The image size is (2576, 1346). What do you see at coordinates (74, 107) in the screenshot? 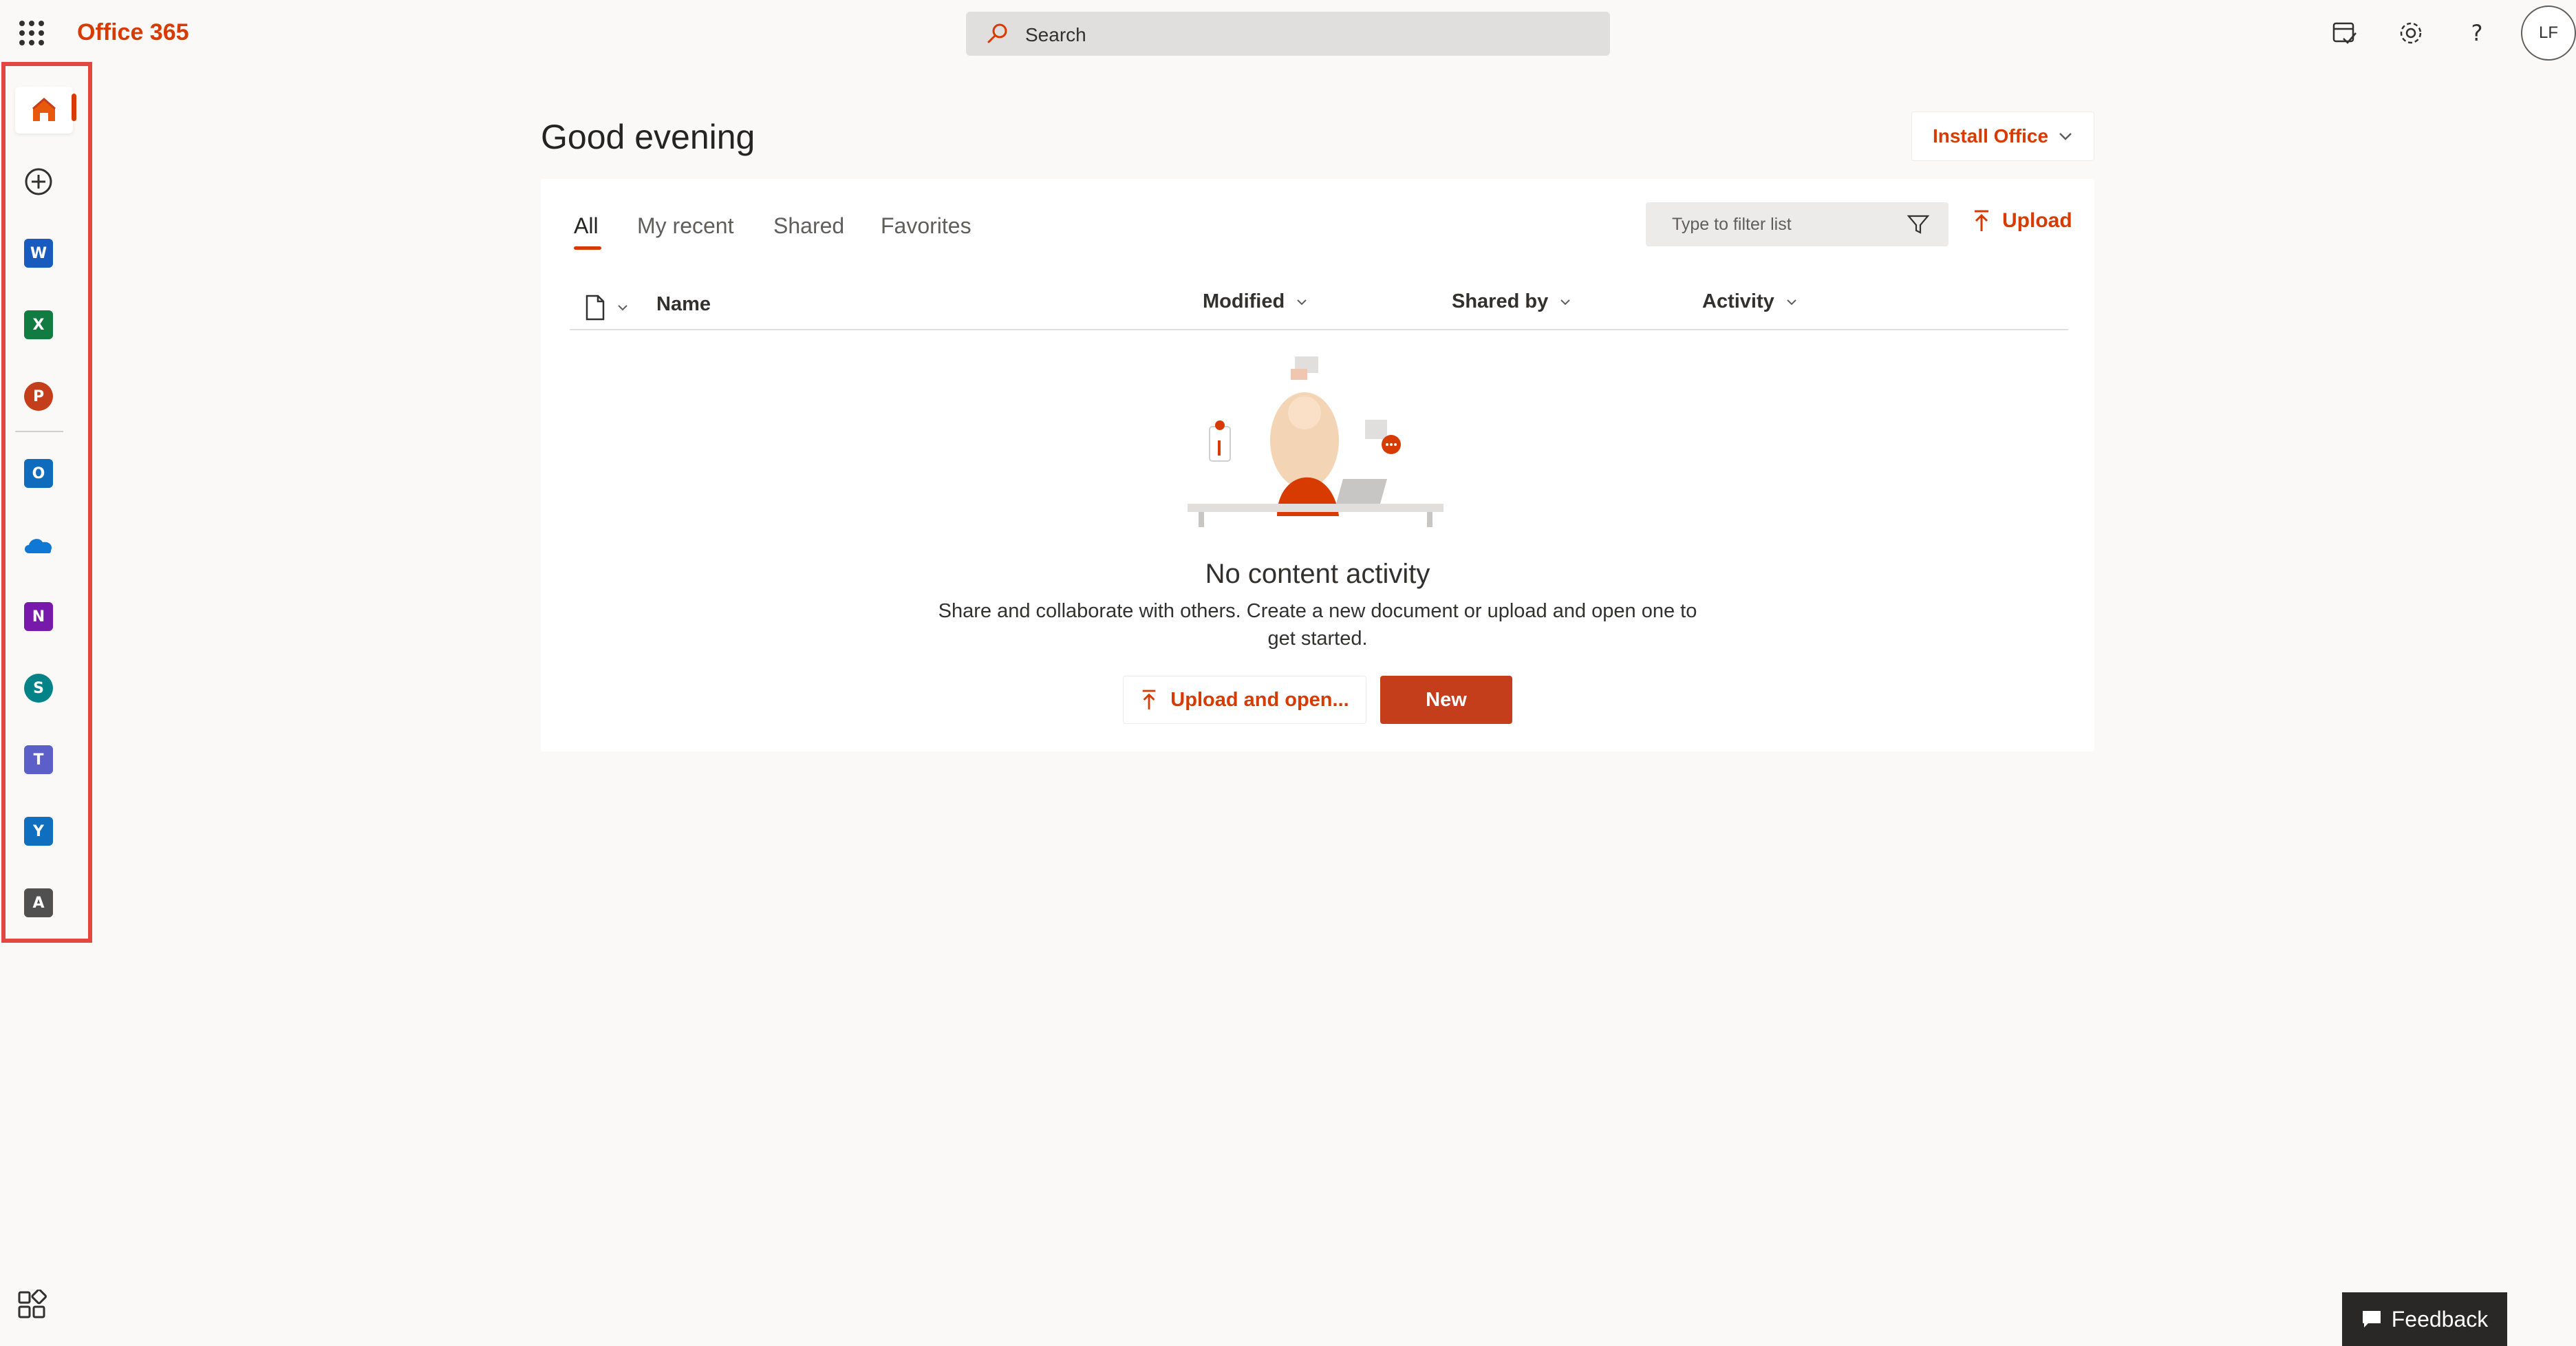
I see `active-indicator` at bounding box center [74, 107].